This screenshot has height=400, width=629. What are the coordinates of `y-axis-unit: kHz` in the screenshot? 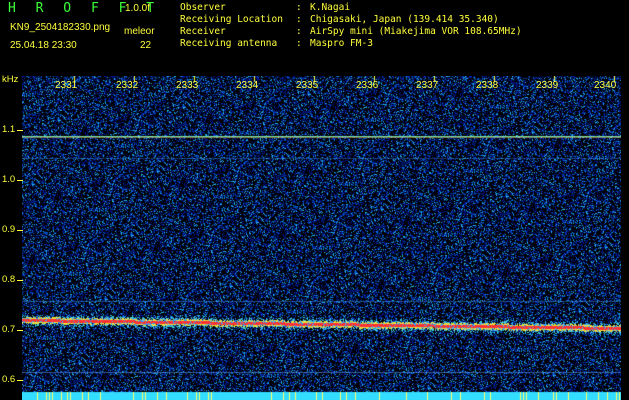 It's located at (10, 79).